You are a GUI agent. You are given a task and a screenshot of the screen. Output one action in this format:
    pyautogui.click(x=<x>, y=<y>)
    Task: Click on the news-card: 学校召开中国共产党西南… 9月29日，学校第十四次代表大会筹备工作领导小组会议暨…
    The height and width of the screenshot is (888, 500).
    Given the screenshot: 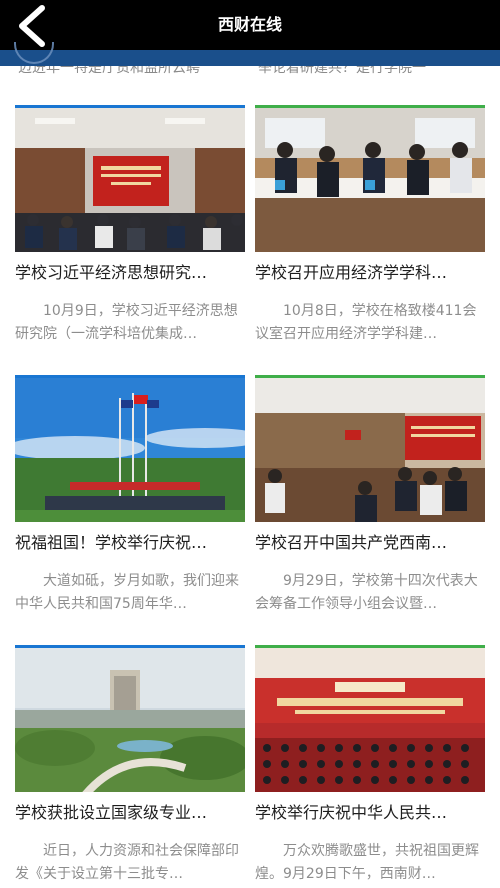 What is the action you would take?
    pyautogui.click(x=370, y=495)
    